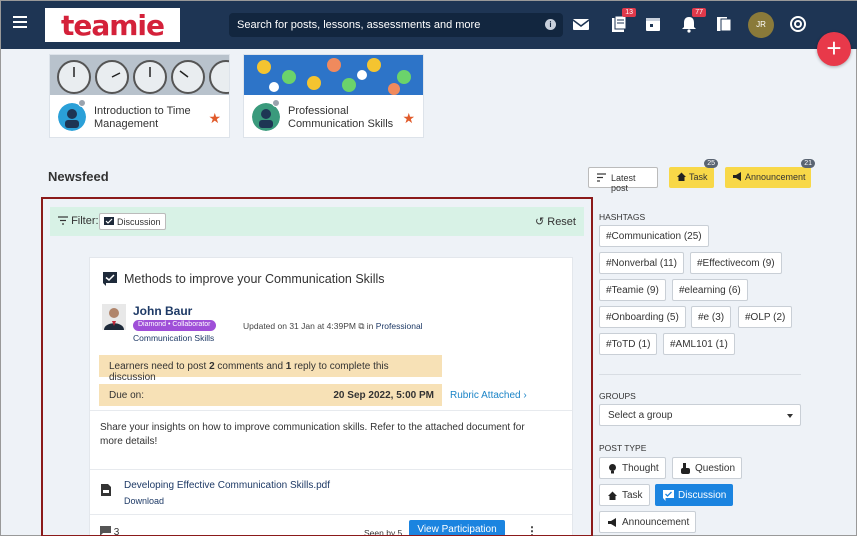 This screenshot has width=857, height=536. What do you see at coordinates (623, 448) in the screenshot?
I see `post-type-heading: POST TYPE` at bounding box center [623, 448].